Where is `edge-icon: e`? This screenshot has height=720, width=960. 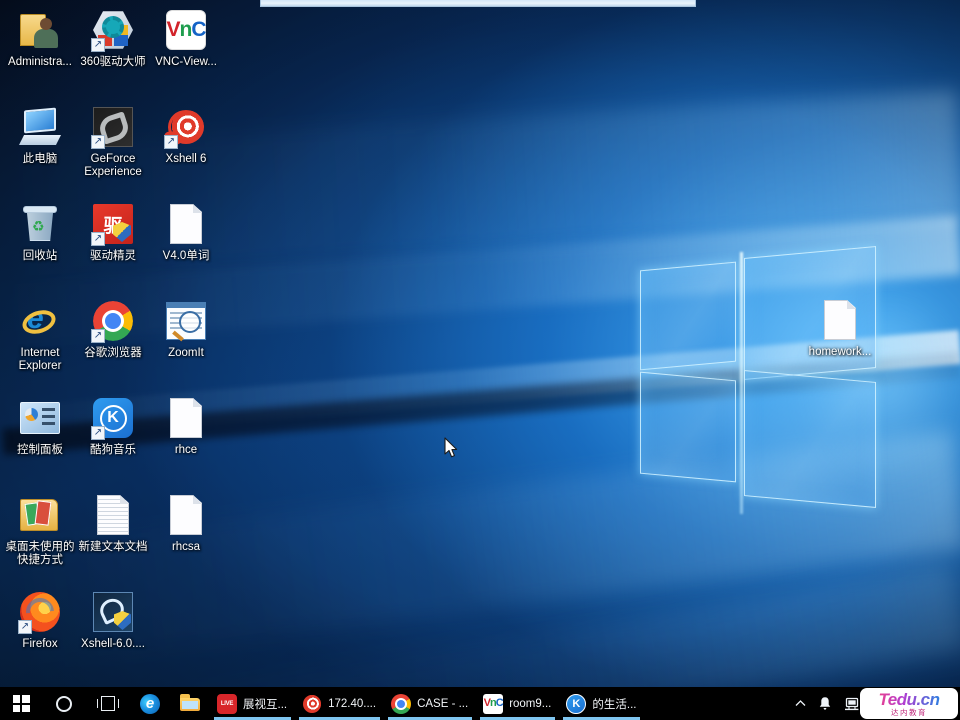 edge-icon: e is located at coordinates (150, 703).